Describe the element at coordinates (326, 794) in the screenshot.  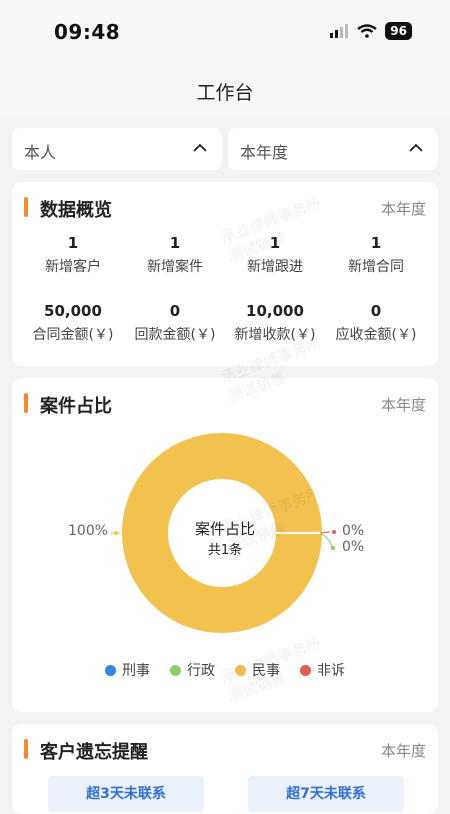
I see `reminder-7days-button: 超7天未联系` at that location.